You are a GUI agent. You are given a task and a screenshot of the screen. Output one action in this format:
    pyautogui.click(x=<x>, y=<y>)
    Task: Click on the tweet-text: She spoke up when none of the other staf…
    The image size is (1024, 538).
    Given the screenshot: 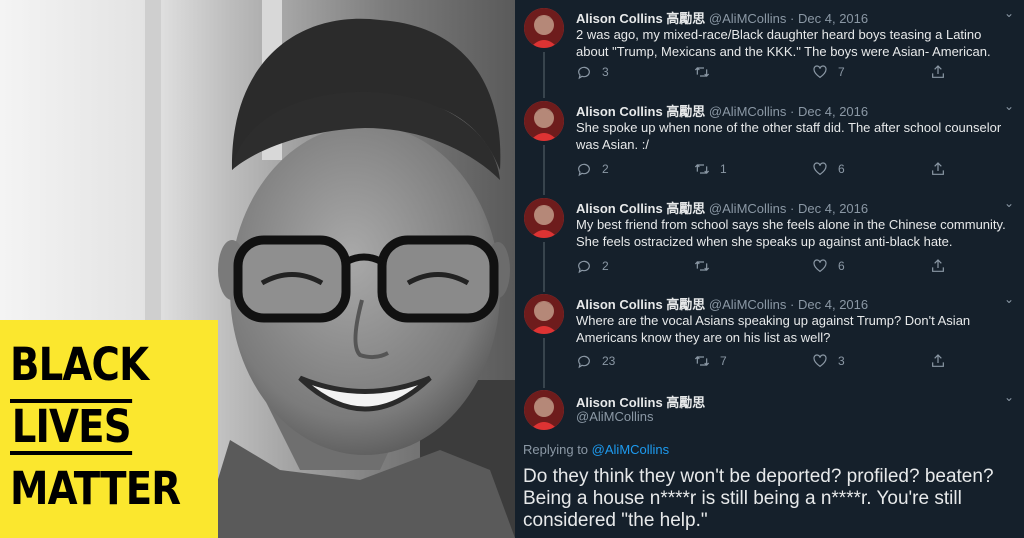 What is the action you would take?
    pyautogui.click(x=789, y=136)
    